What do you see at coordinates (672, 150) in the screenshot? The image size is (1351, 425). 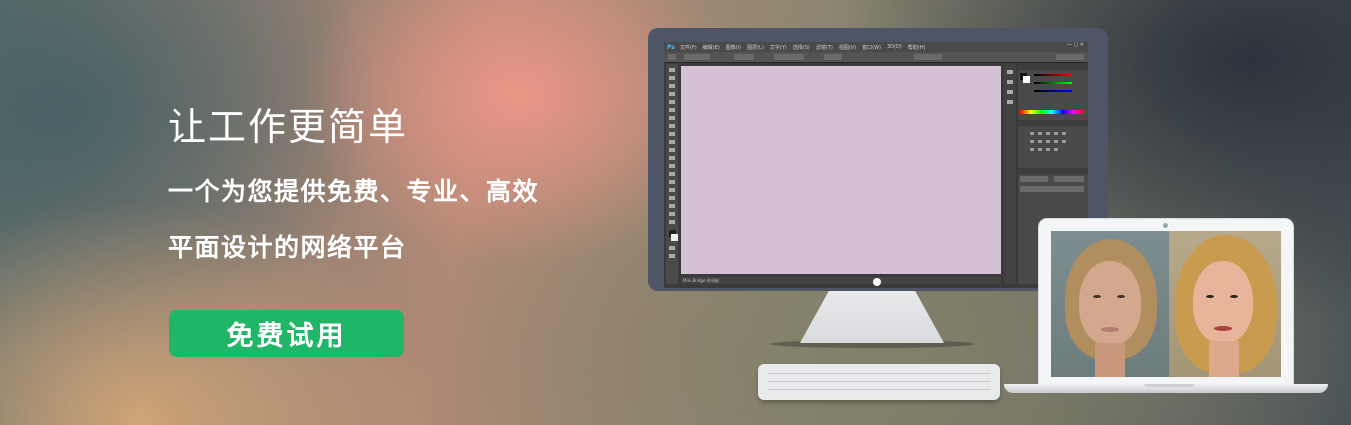 I see `eraser-tool-icon` at bounding box center [672, 150].